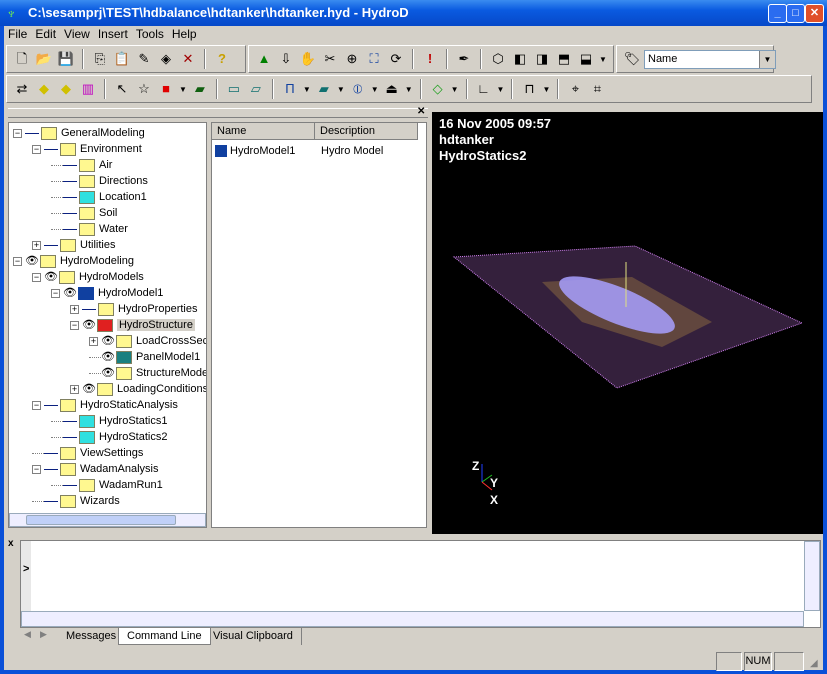 This screenshot has width=827, height=674. What do you see at coordinates (44, 89) in the screenshot?
I see `structure-icon: ◆` at bounding box center [44, 89].